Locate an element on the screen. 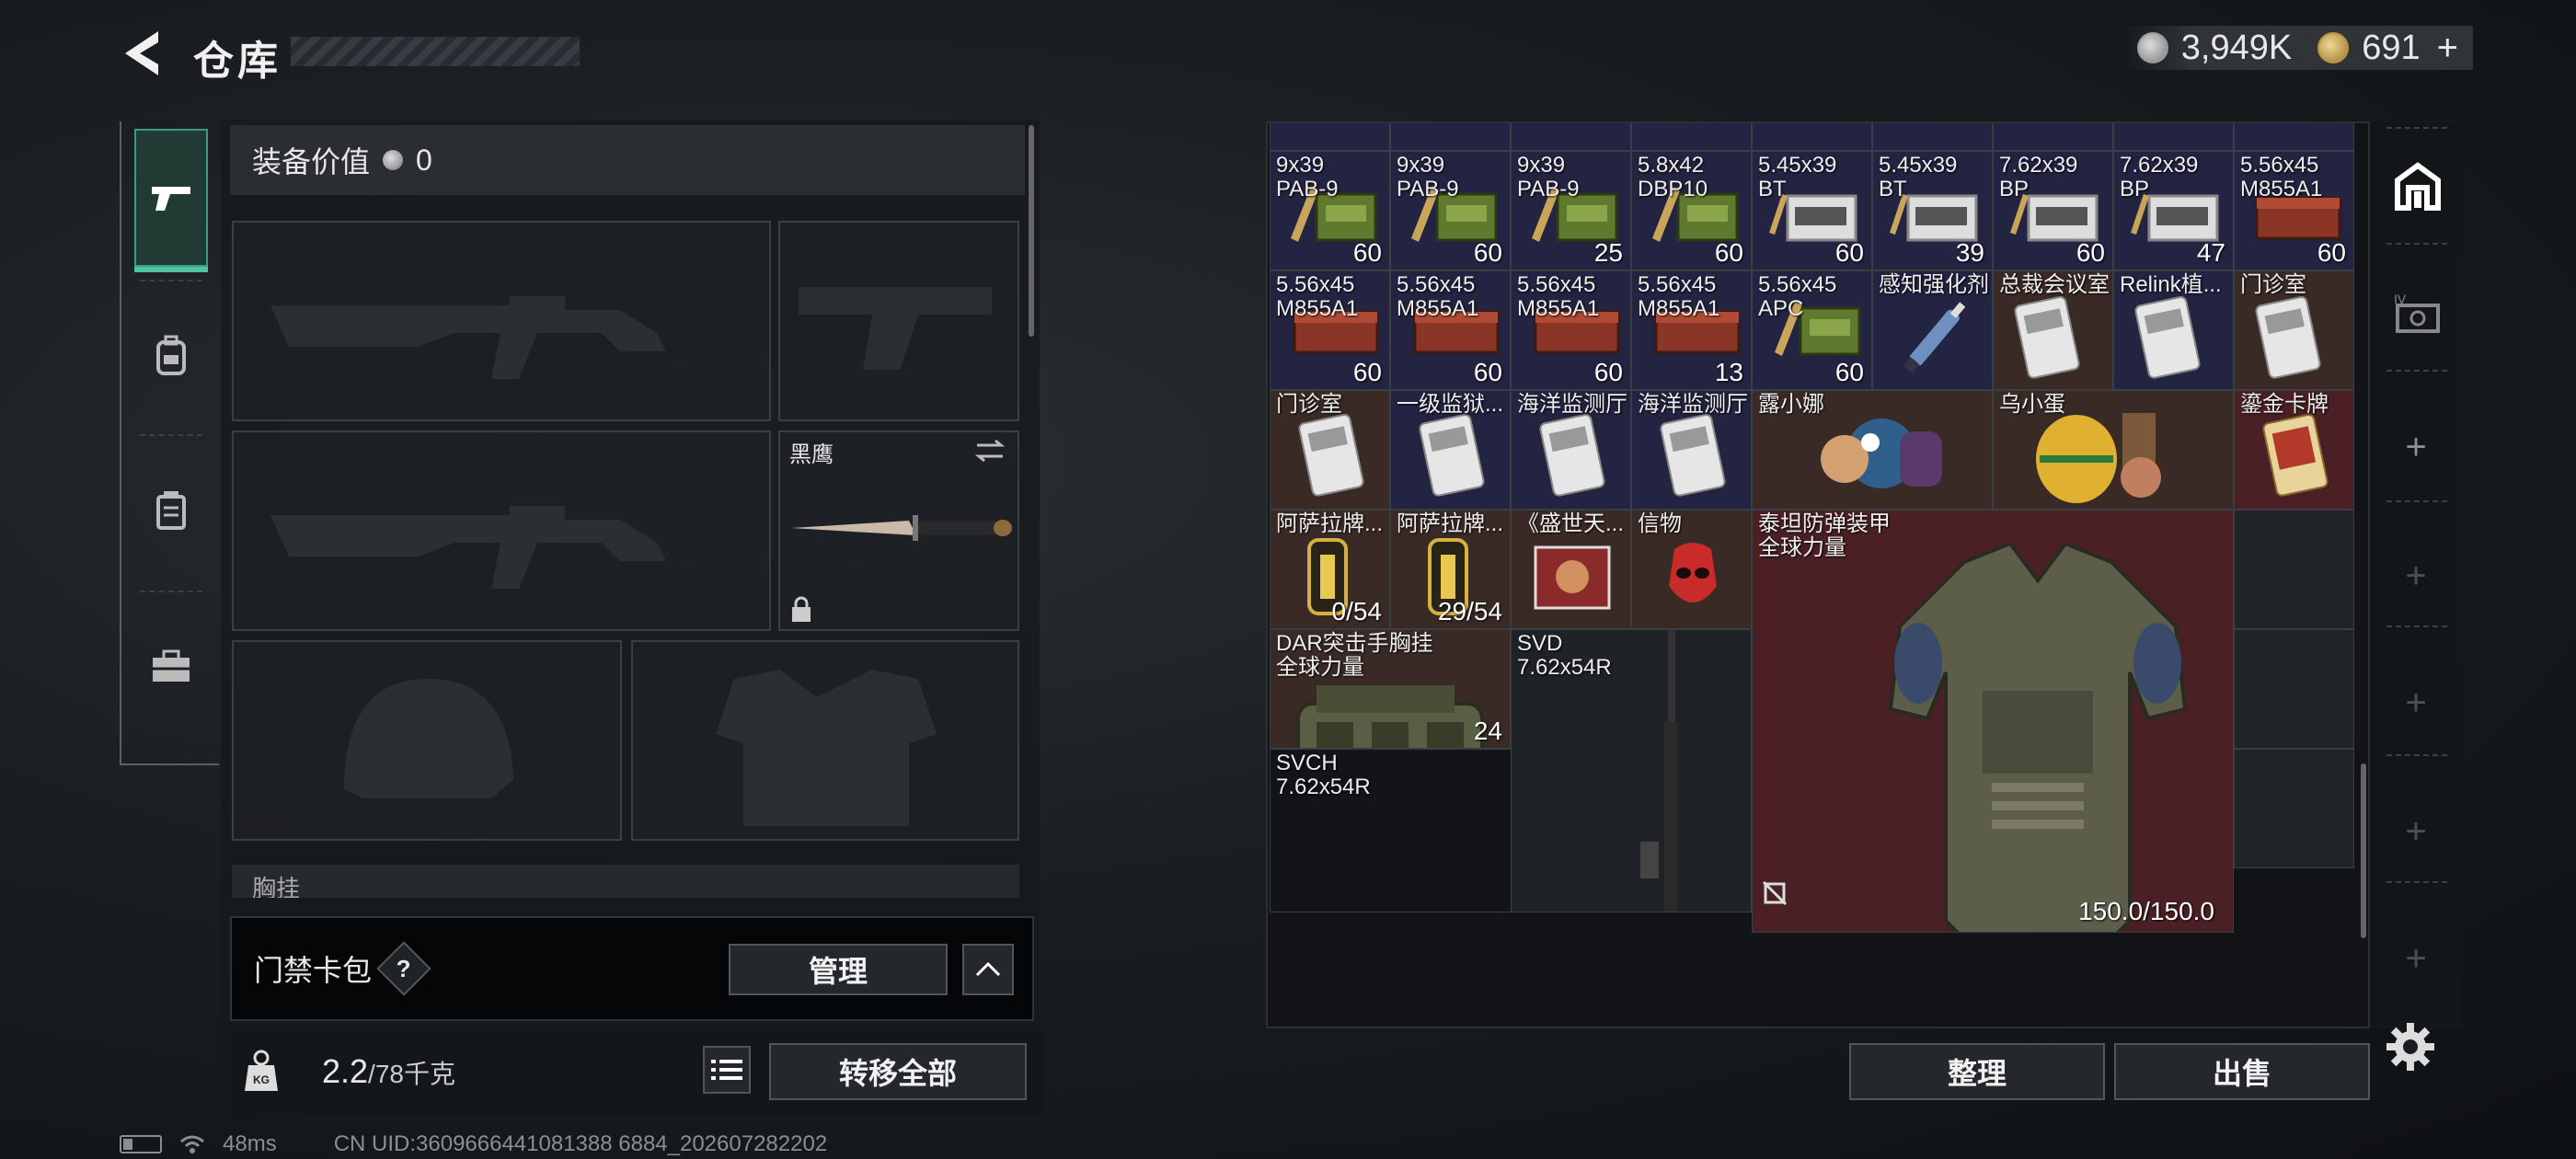  stash-item: 5.56x45 APC 60 is located at coordinates (1812, 330).